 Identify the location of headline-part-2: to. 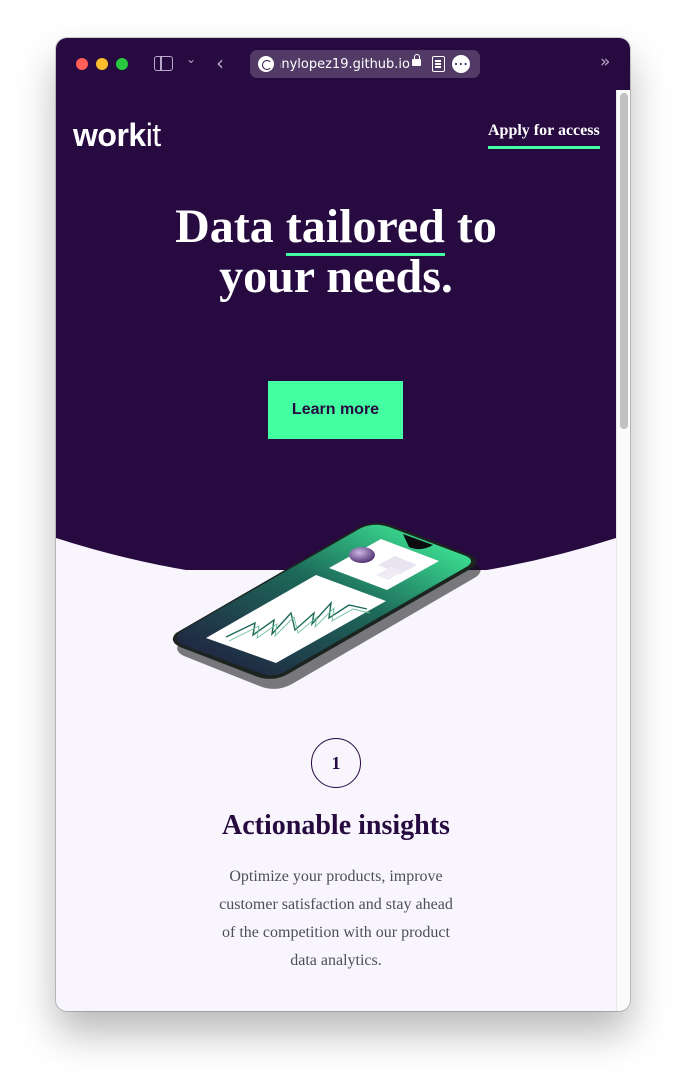
(470, 226).